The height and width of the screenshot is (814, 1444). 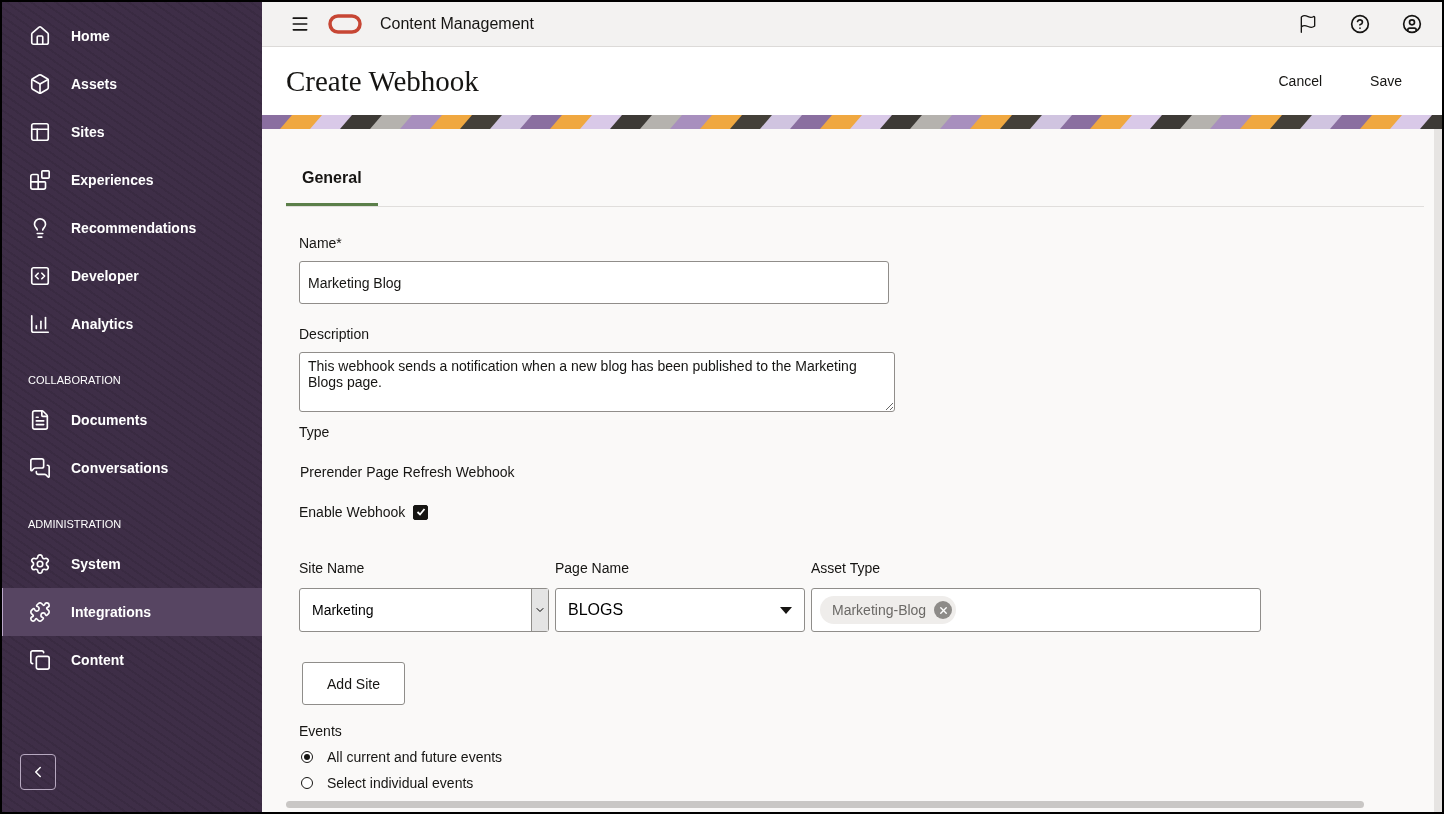 I want to click on sidebar-item: Recommendations, so click(x=132, y=228).